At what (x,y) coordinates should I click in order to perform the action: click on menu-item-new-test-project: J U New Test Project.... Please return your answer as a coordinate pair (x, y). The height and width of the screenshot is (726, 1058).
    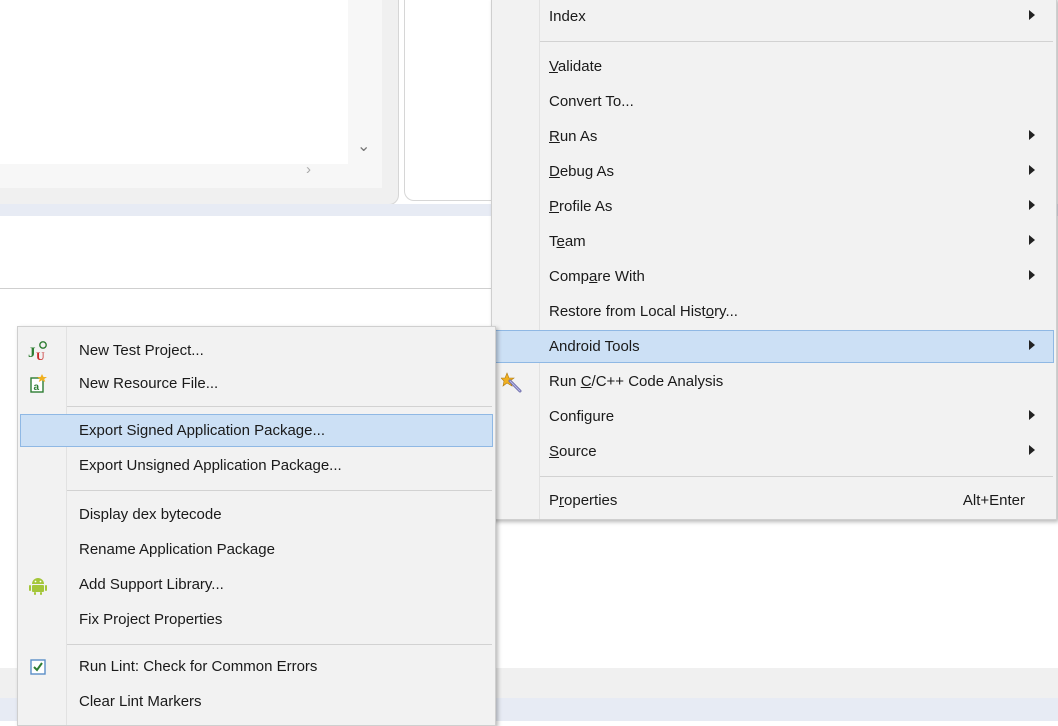
    Looking at the image, I should click on (256, 350).